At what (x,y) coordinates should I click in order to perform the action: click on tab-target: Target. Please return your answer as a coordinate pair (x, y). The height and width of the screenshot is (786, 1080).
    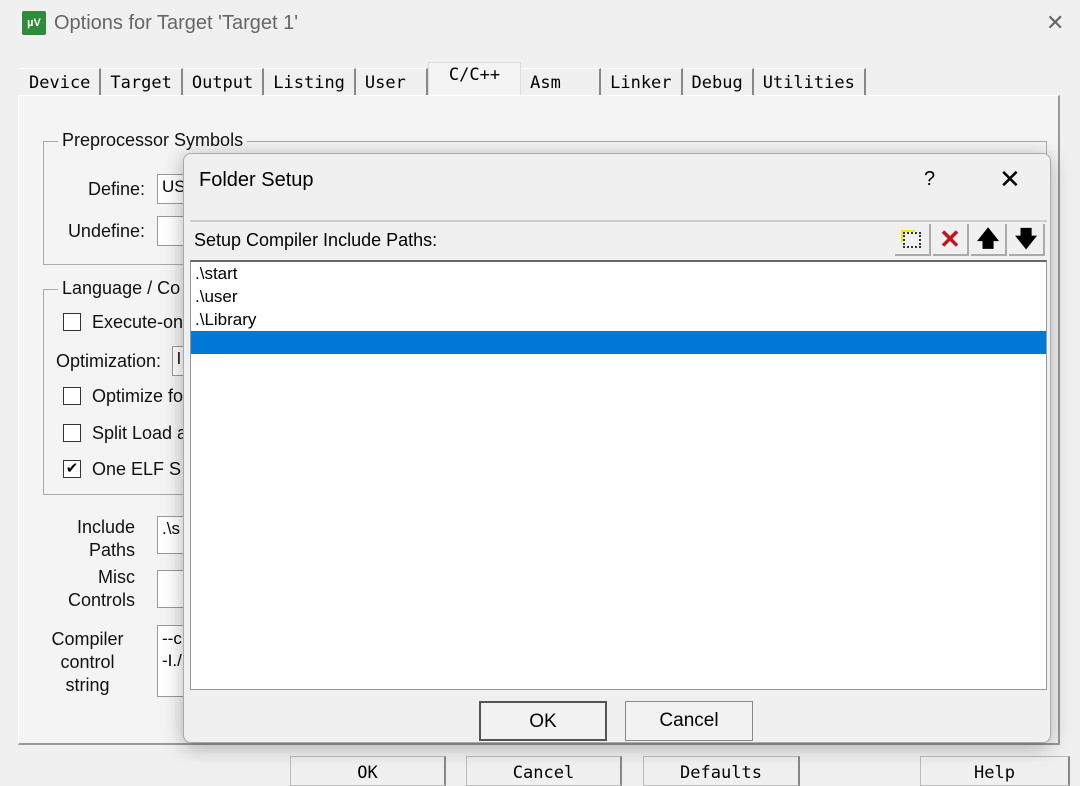
    Looking at the image, I should click on (142, 82).